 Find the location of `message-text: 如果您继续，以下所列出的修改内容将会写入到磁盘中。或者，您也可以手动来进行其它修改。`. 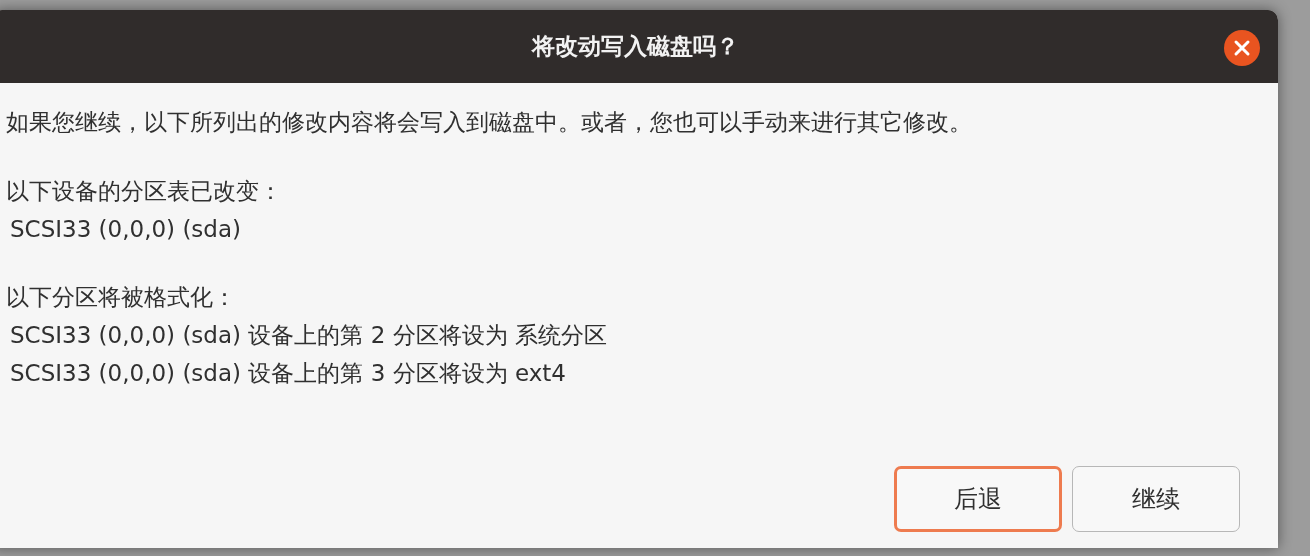

message-text: 如果您继续，以下所列出的修改内容将会写入到磁盘中。或者，您也可以手动来进行其它修改。 is located at coordinates (489, 122).